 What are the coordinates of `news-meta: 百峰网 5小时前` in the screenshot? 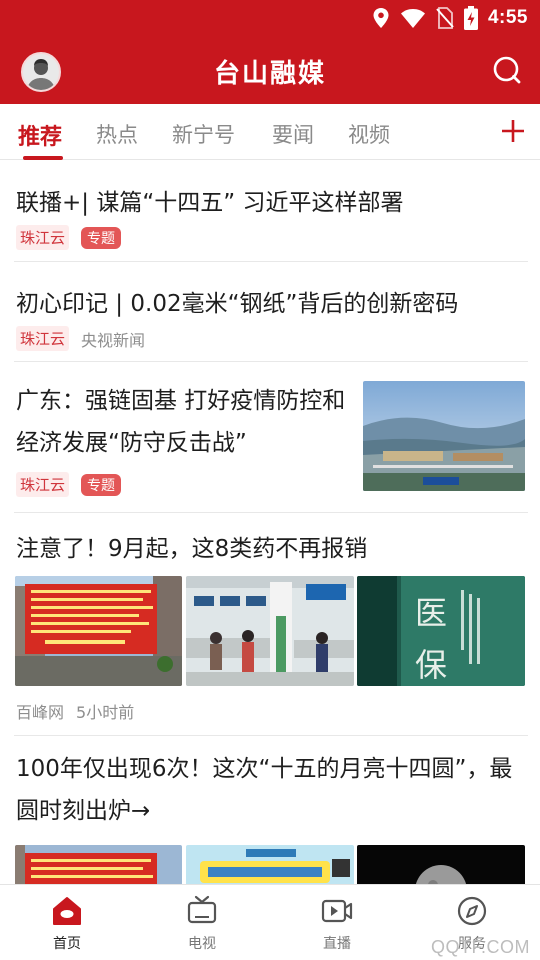 It's located at (75, 711).